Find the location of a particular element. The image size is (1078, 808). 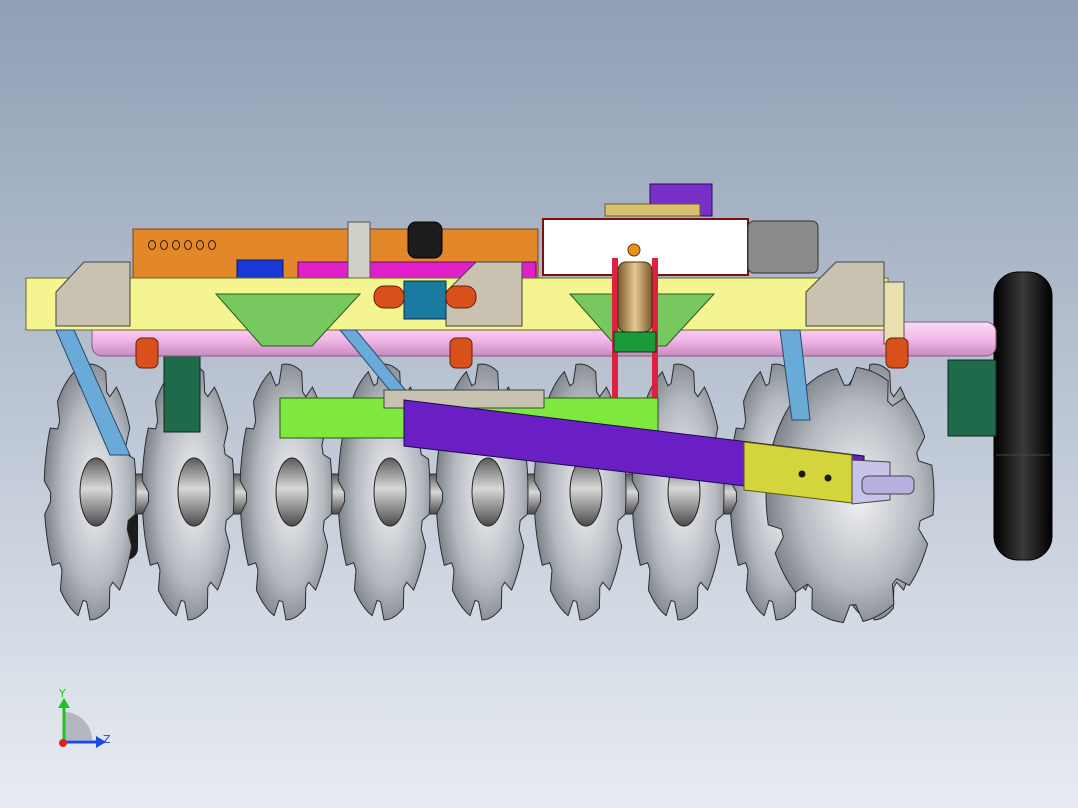

triad-z-label: Z is located at coordinates (107, 739).